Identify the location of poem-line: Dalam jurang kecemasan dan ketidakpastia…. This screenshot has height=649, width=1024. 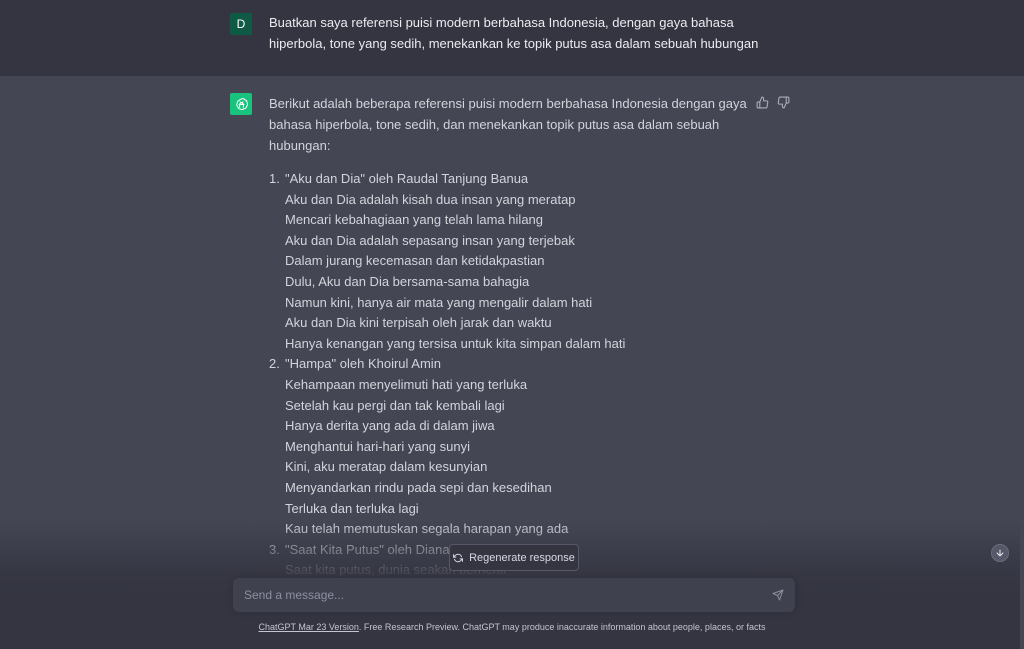
(415, 261).